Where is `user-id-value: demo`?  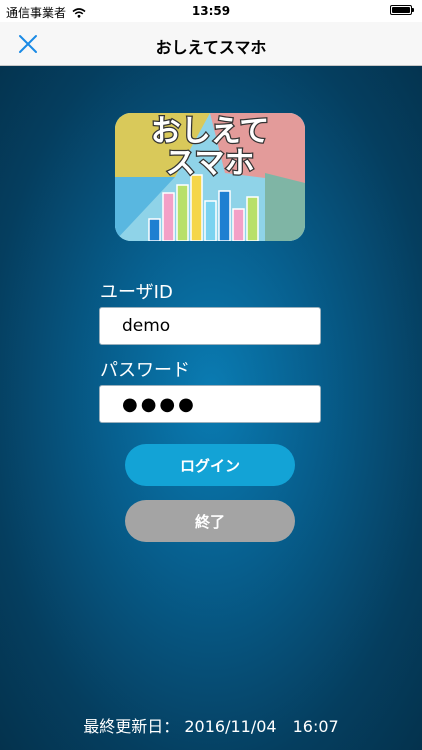 user-id-value: demo is located at coordinates (146, 326).